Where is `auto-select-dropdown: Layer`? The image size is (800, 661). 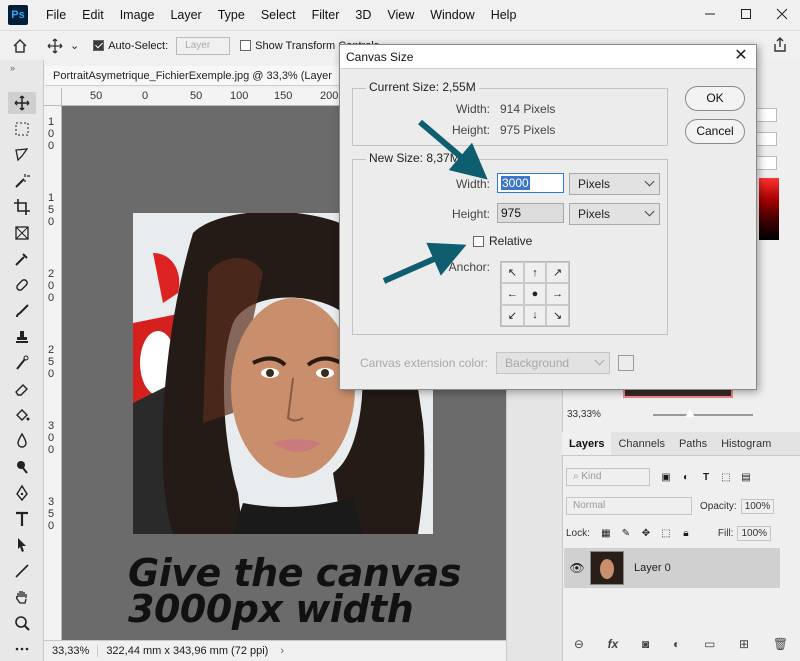
auto-select-dropdown: Layer is located at coordinates (203, 45).